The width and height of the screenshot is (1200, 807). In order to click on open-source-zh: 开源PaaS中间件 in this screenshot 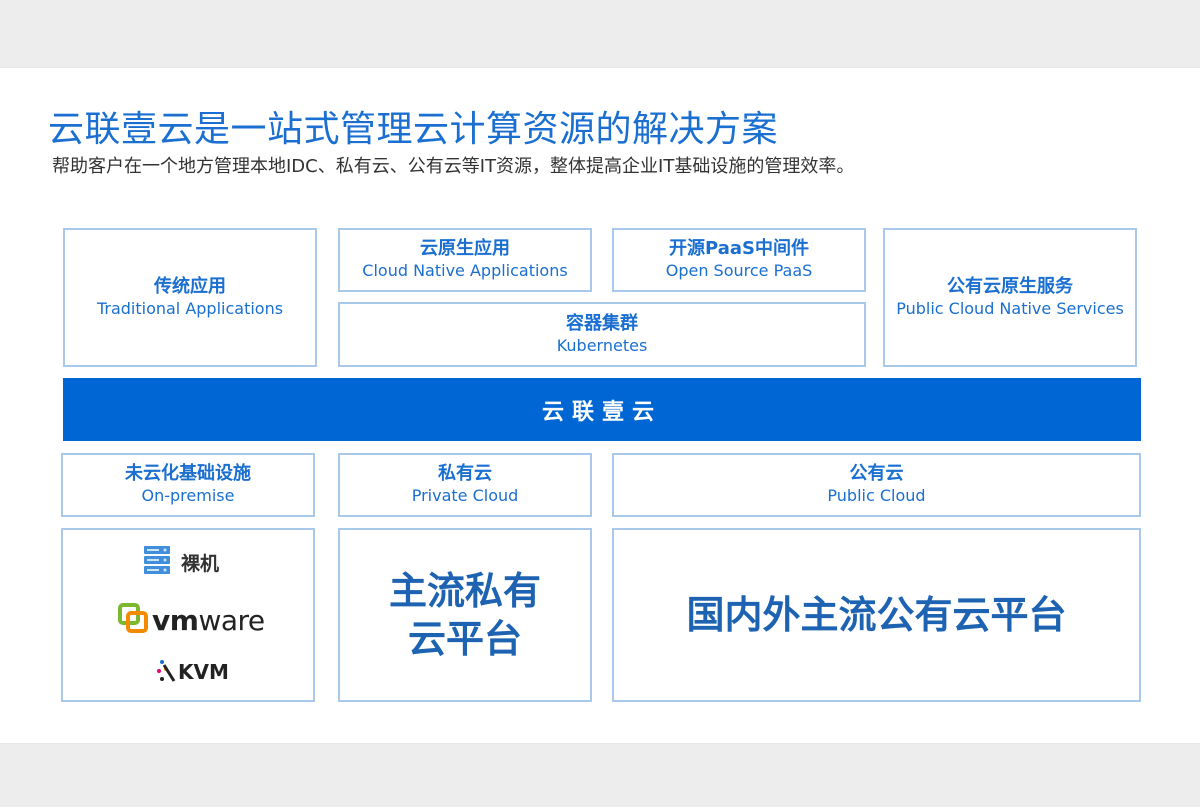, I will do `click(739, 248)`.